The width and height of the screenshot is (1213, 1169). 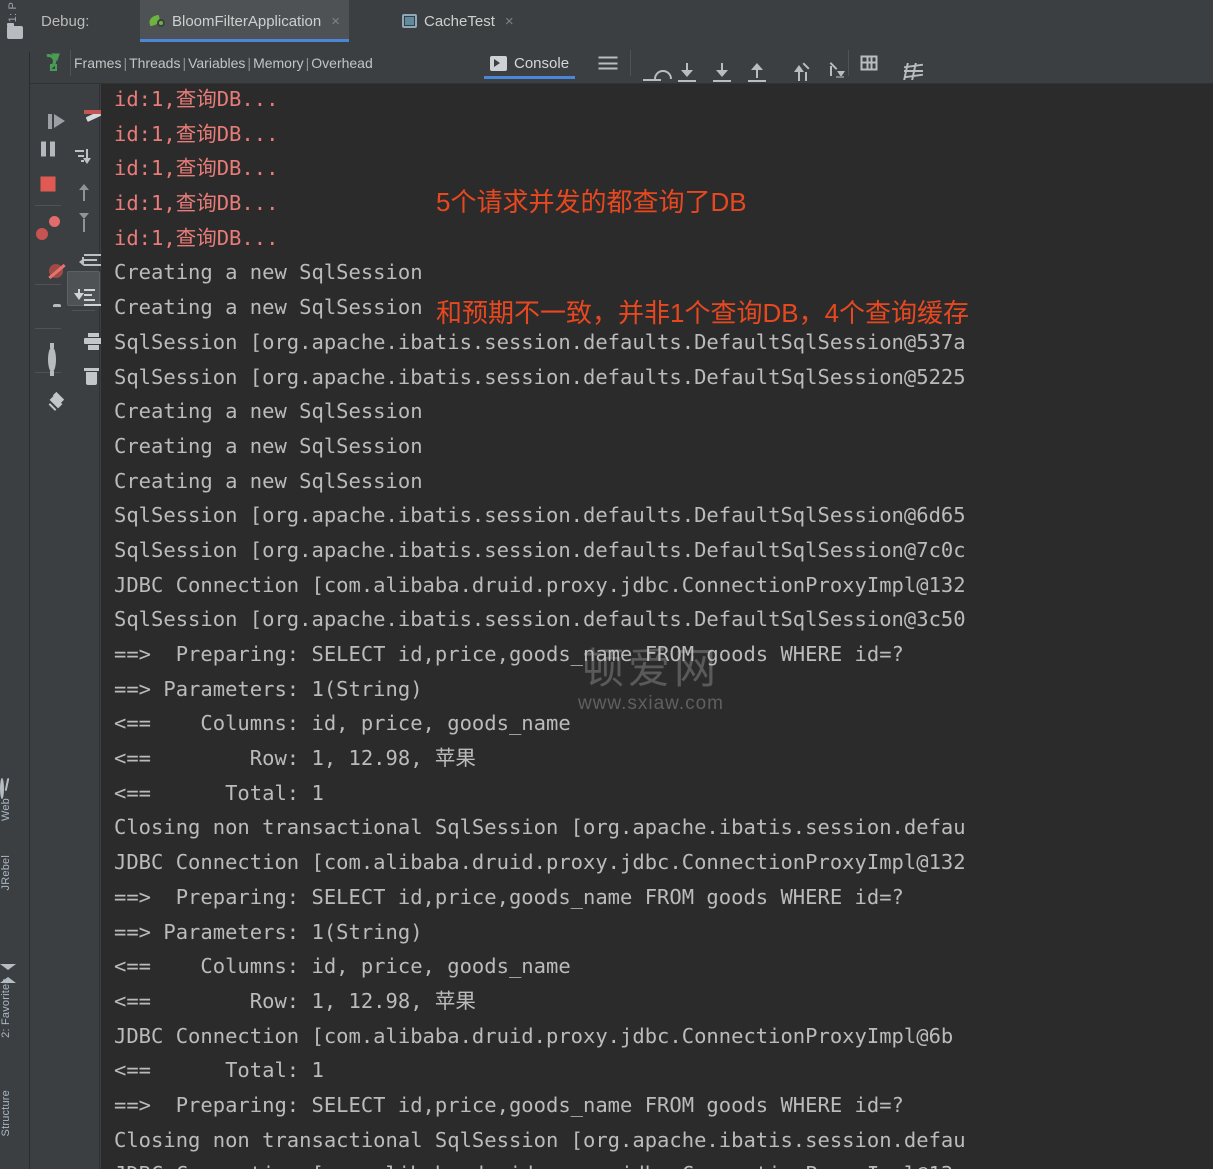 I want to click on pause-program-icon, so click(x=48, y=148).